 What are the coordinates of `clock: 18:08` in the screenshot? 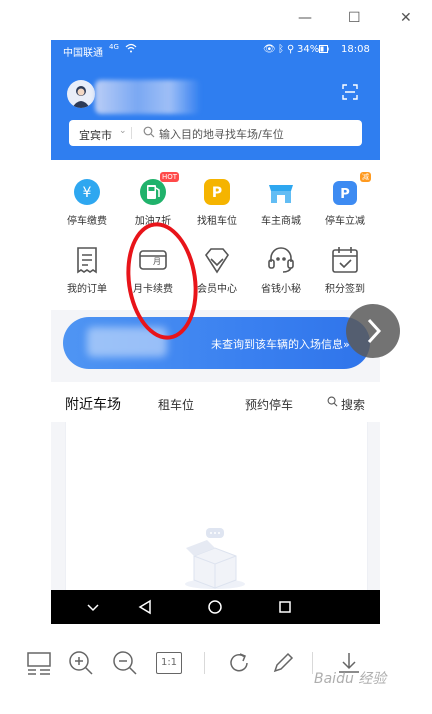 It's located at (355, 49).